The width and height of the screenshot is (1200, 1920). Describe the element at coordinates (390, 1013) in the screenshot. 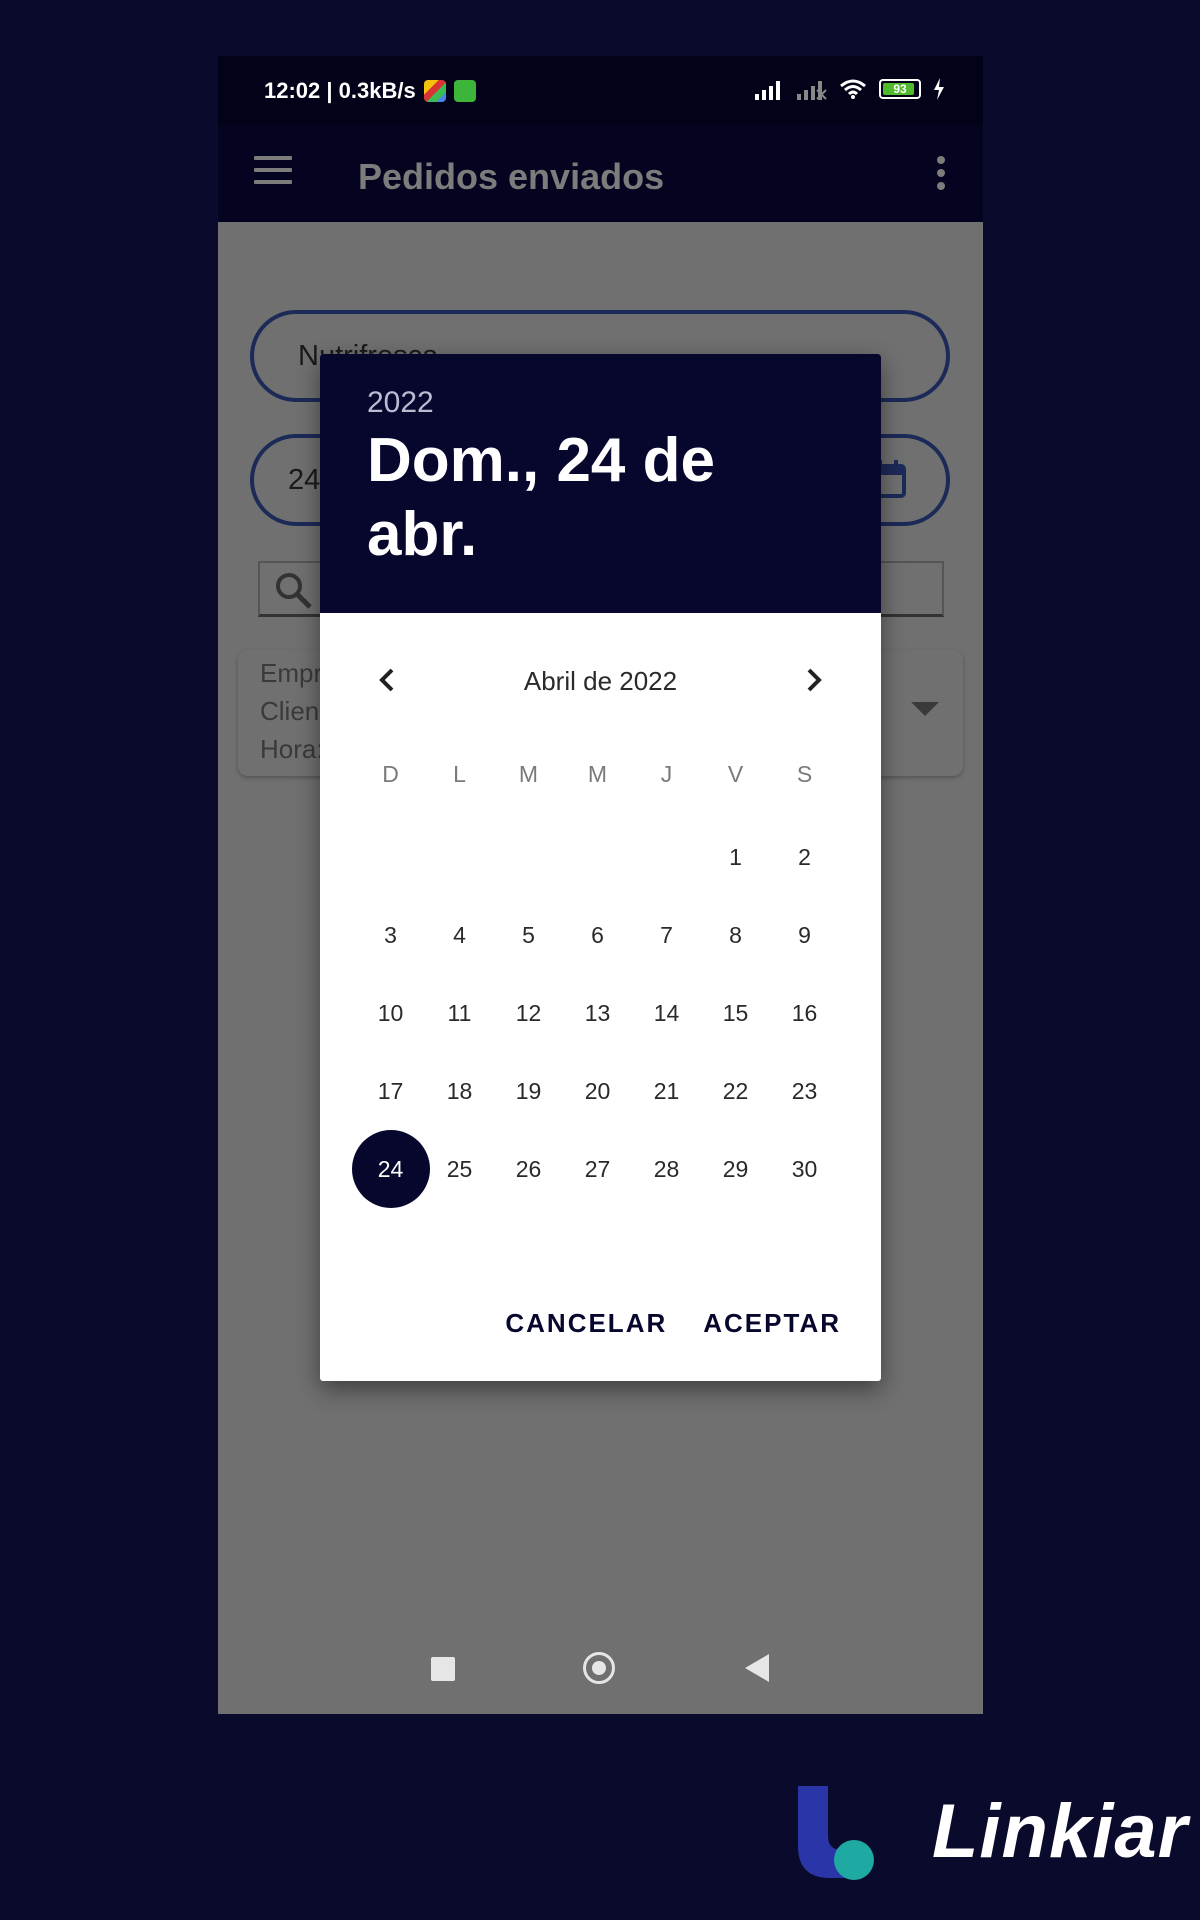

I see `day-cell: 10` at that location.